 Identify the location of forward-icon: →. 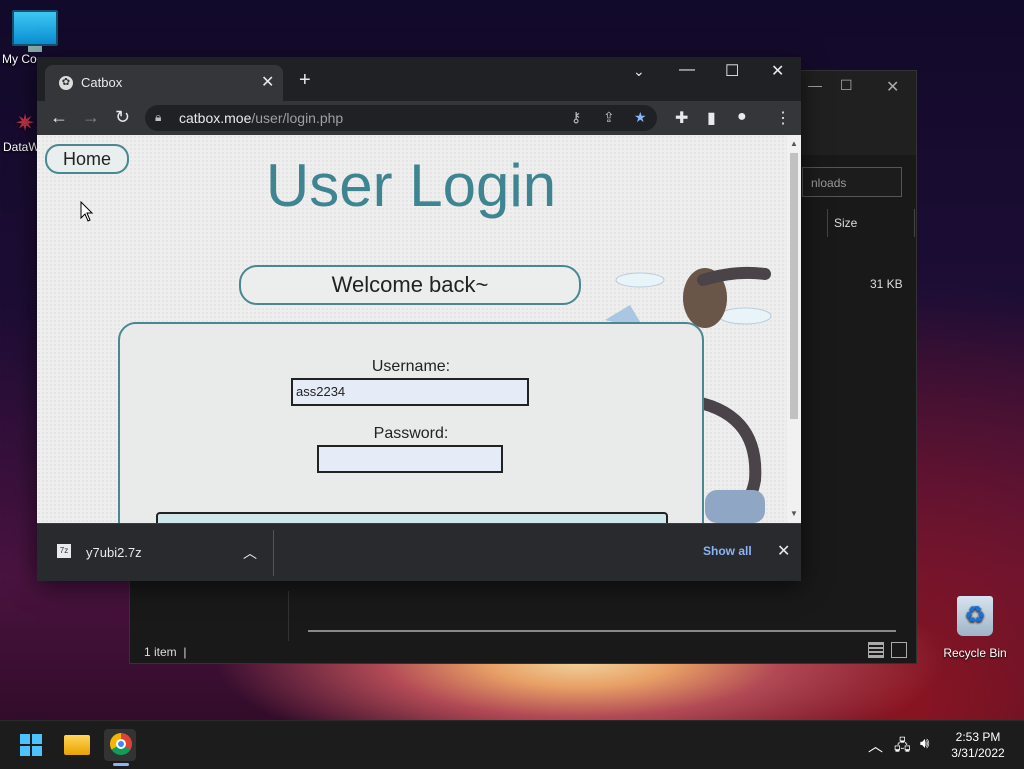
(91, 117).